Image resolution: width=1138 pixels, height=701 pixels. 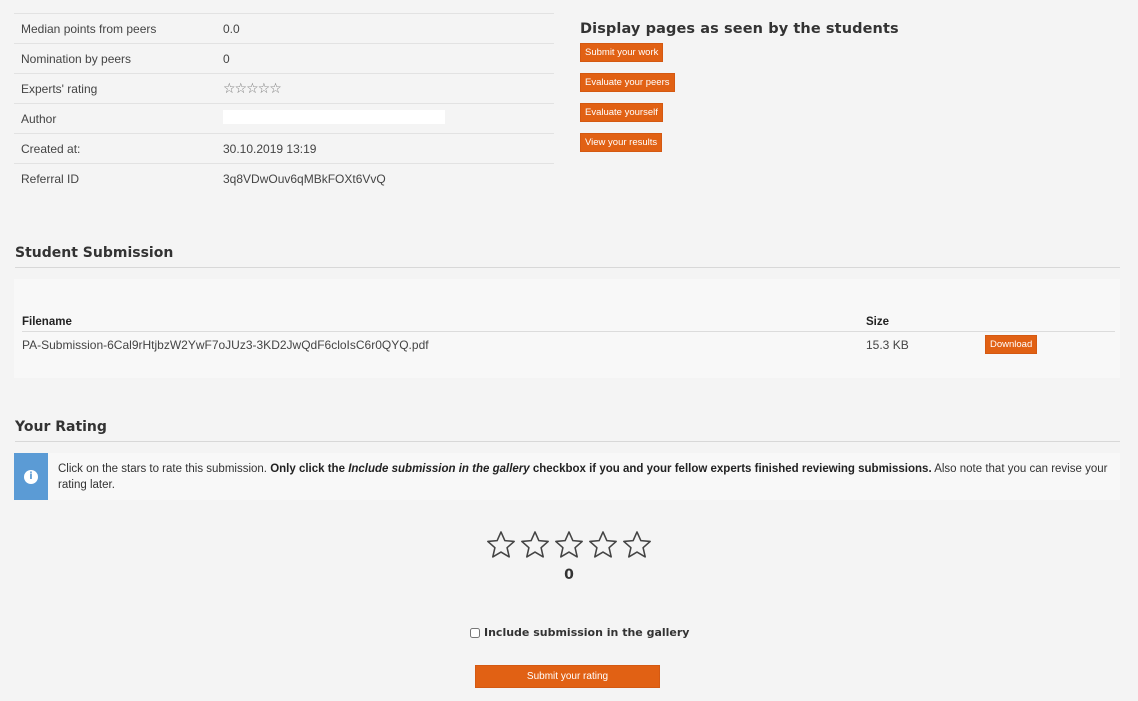 I want to click on files-table-header: Filename Size, so click(x=568, y=322).